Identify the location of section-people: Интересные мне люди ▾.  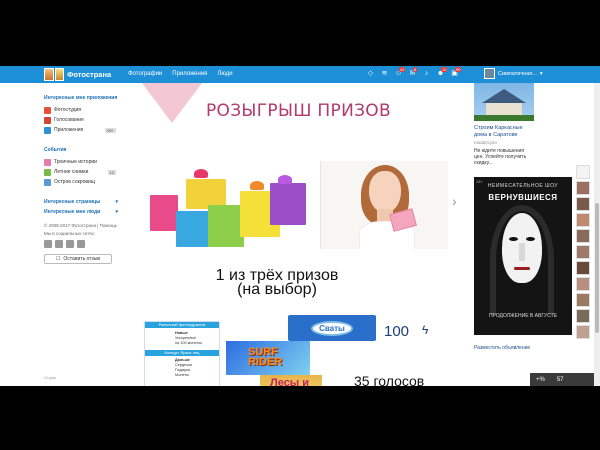
(82, 212).